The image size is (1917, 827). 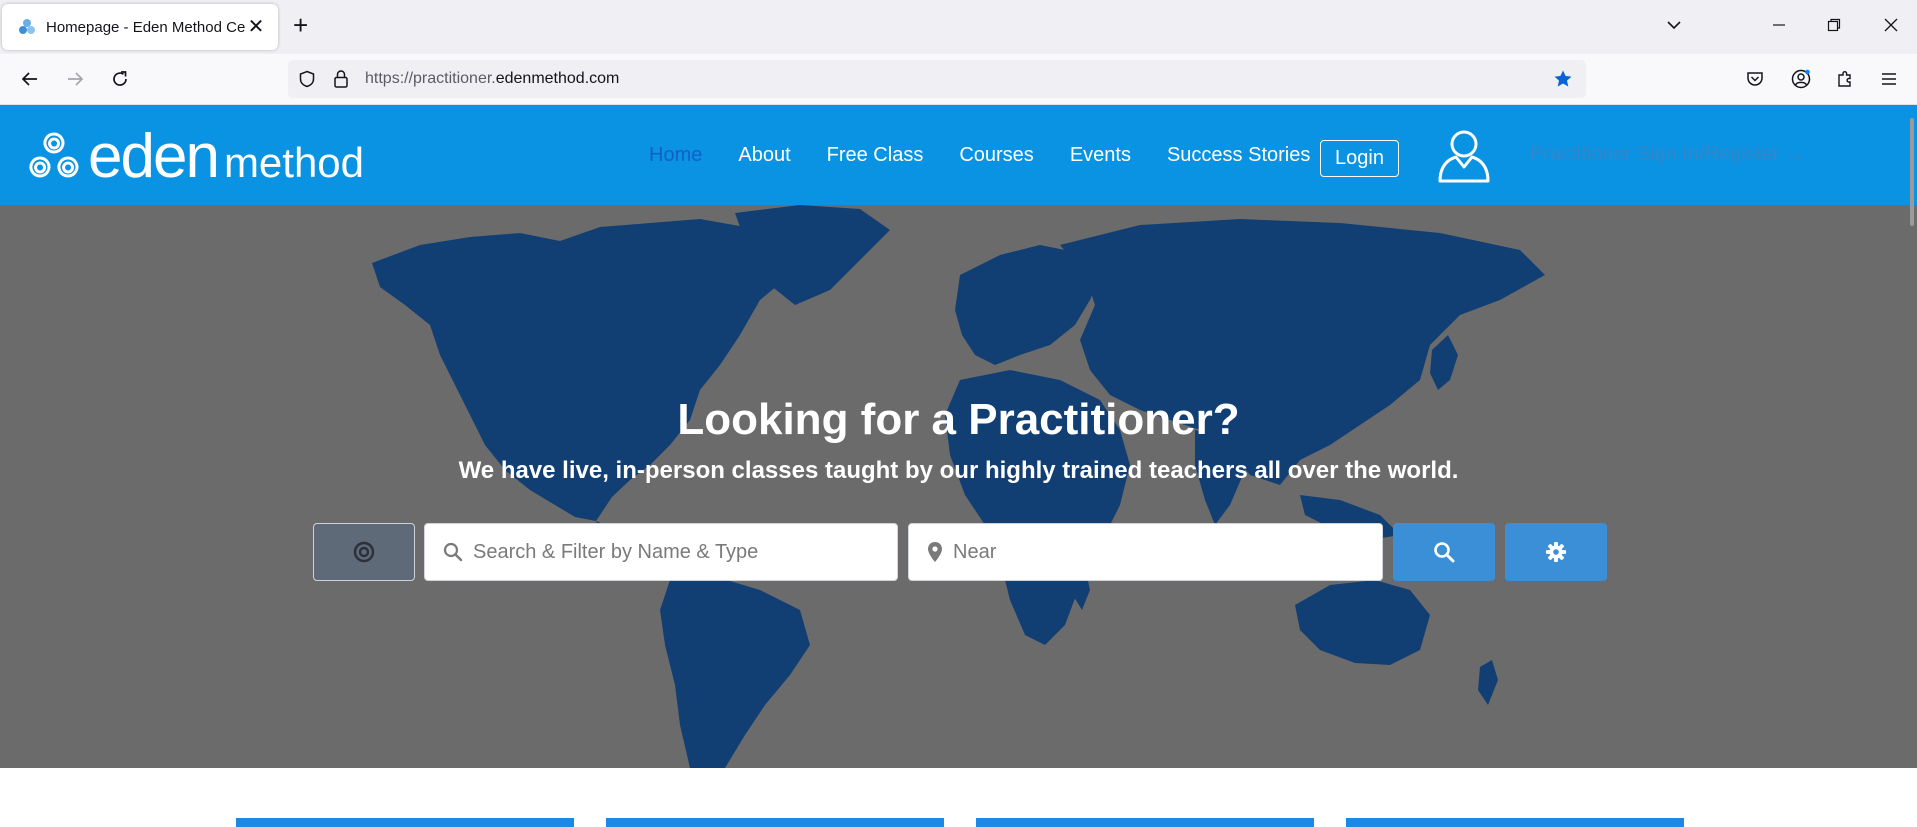 I want to click on url-host: edenmethod.com, so click(x=557, y=78).